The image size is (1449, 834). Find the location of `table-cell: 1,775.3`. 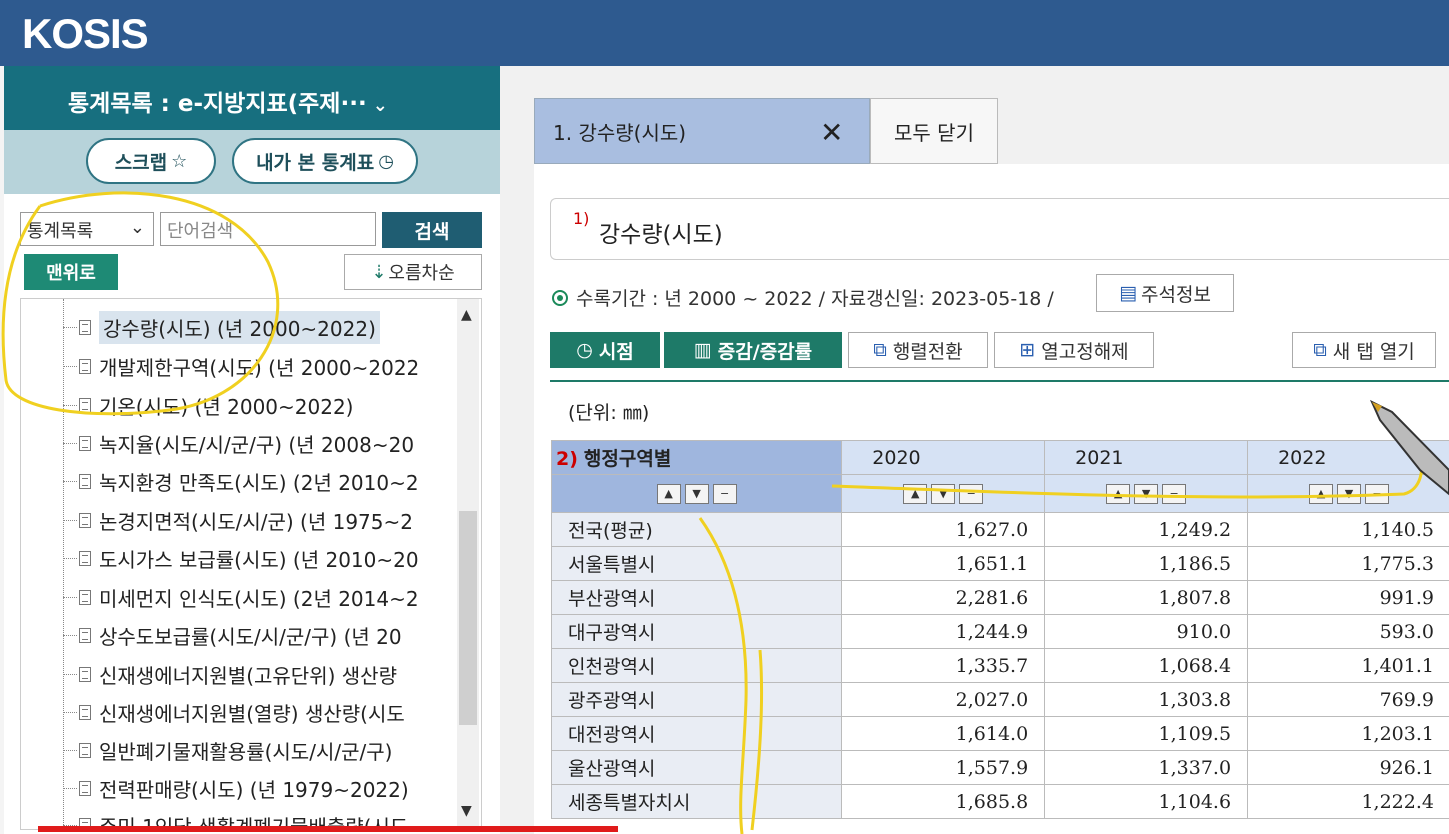

table-cell: 1,775.3 is located at coordinates (1348, 563).